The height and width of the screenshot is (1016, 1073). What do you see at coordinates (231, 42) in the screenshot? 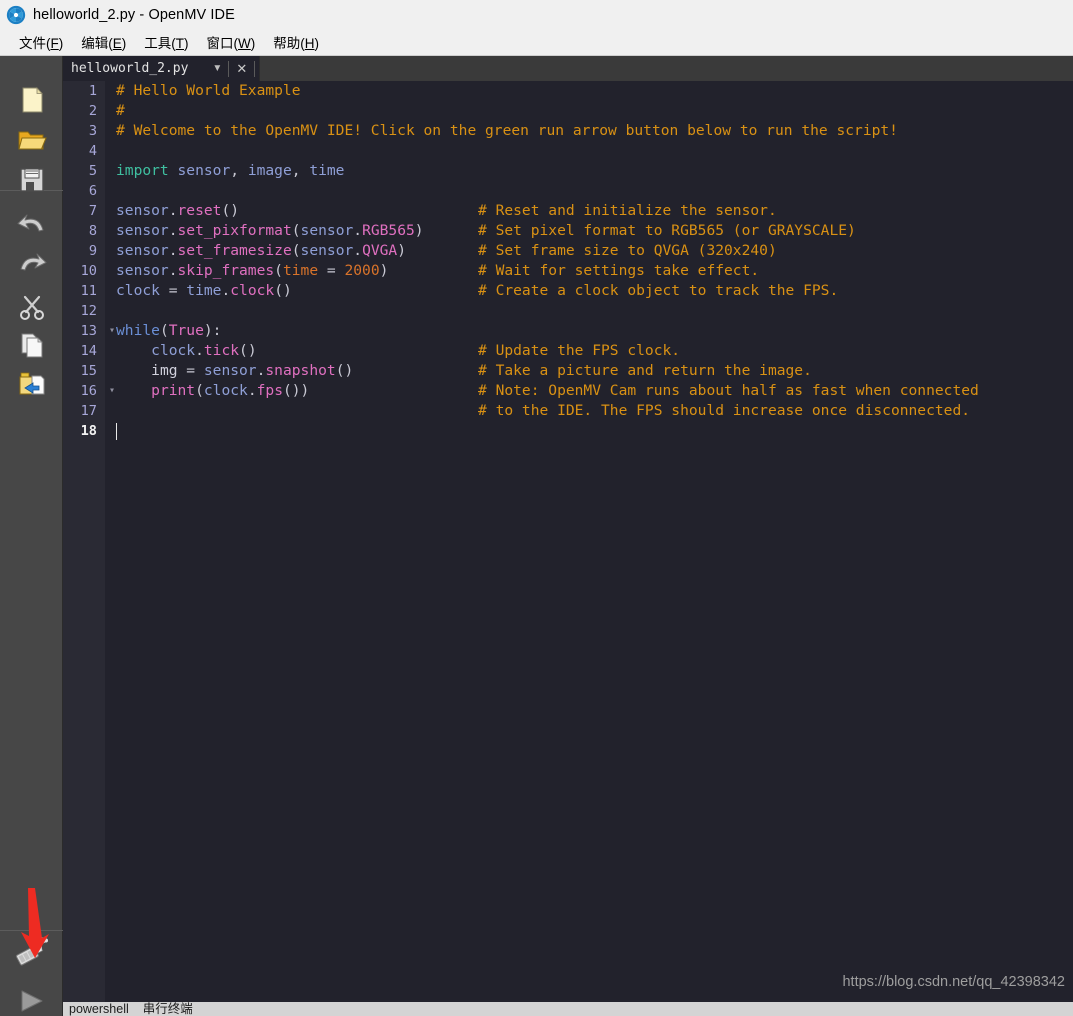
I see `menu-item-4: 窗口(W)` at bounding box center [231, 42].